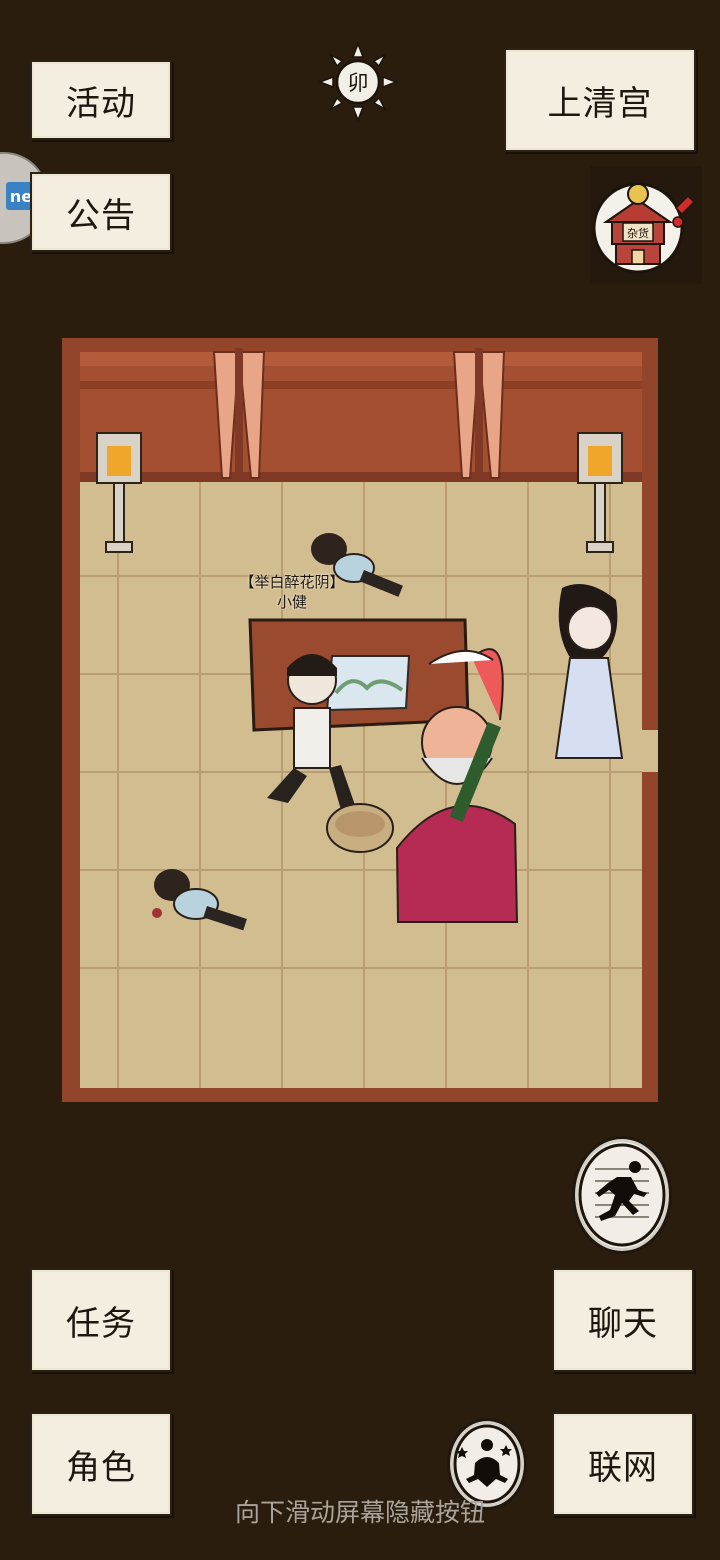  Describe the element at coordinates (291, 602) in the screenshot. I see `player-name: 小健` at that location.